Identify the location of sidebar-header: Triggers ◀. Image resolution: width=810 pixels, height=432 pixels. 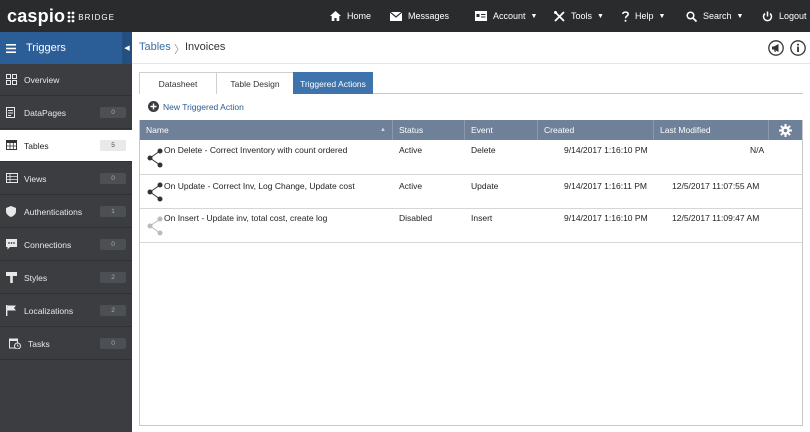
(66, 48).